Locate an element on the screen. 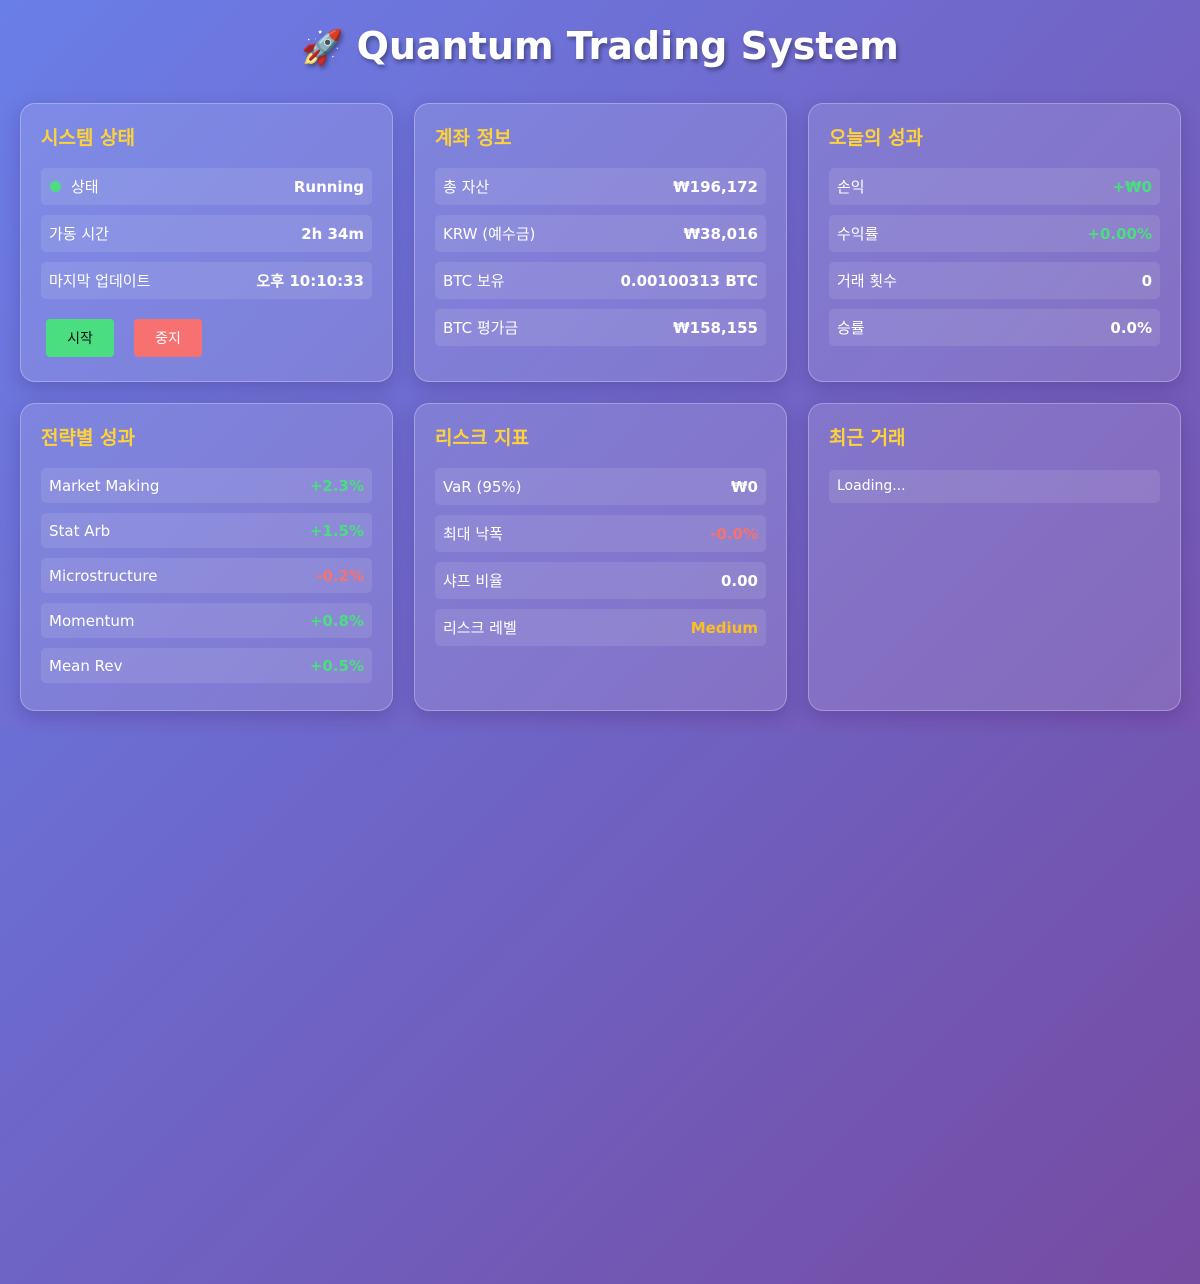 Image resolution: width=1200 pixels, height=1284 pixels. var-value: ₩0 is located at coordinates (744, 486).